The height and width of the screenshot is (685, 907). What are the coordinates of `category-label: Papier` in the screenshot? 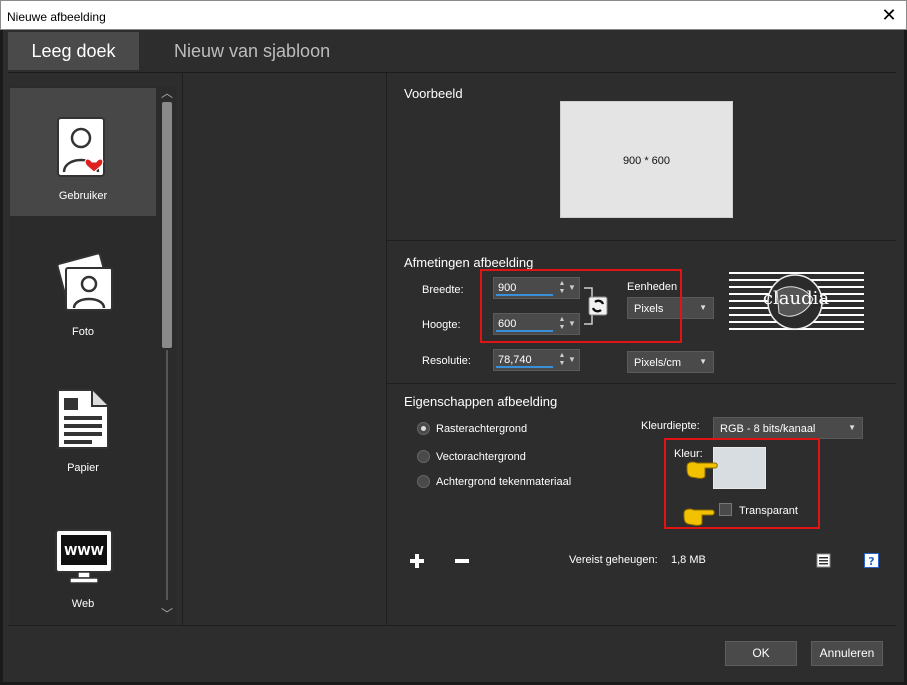 It's located at (83, 468).